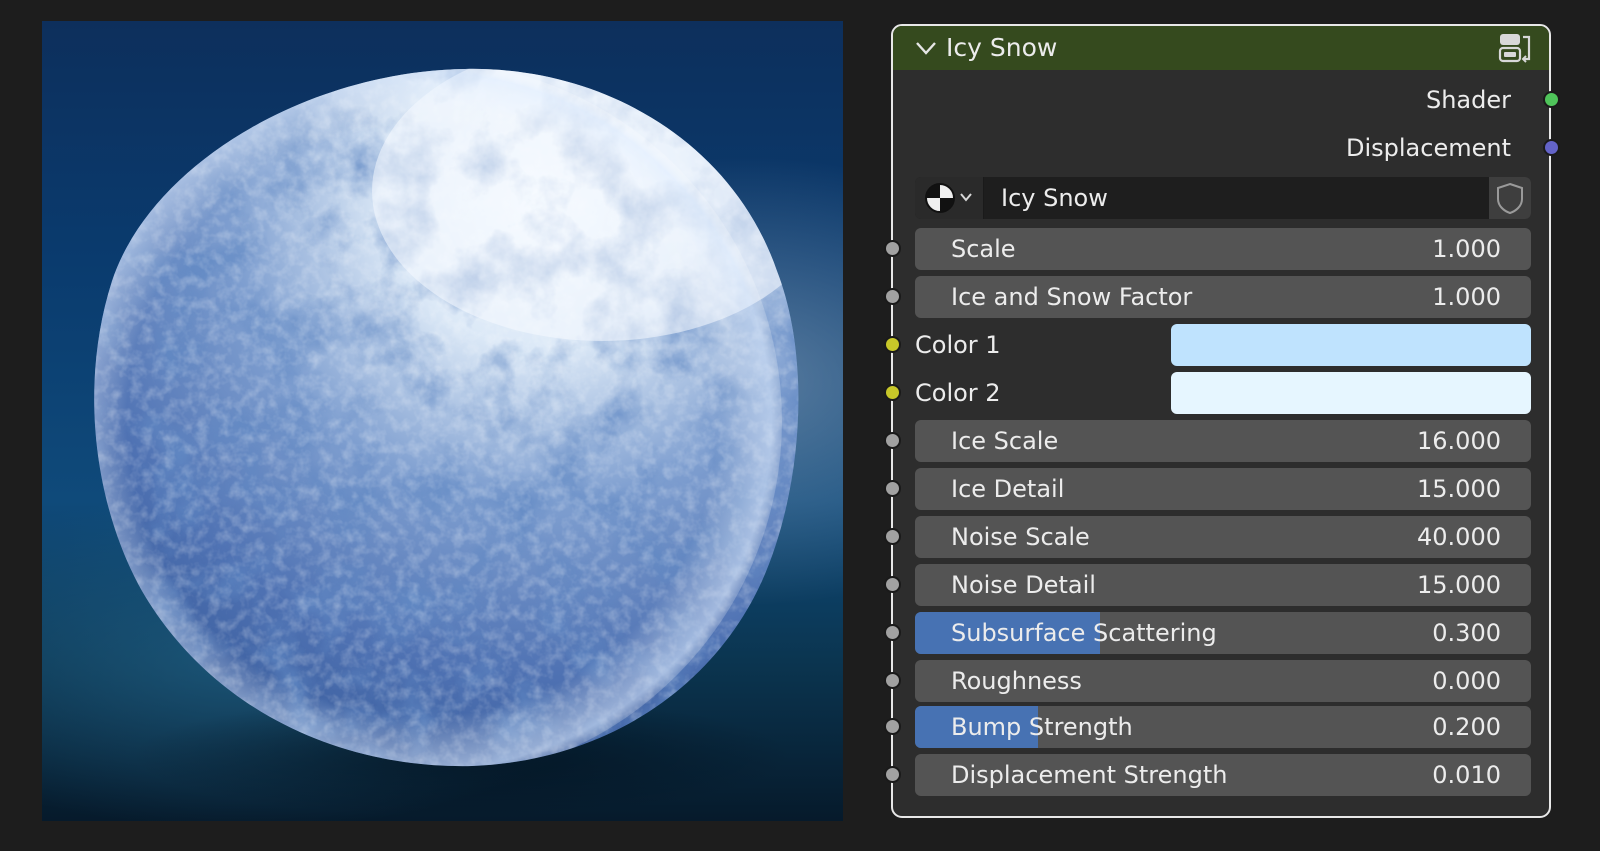 The height and width of the screenshot is (851, 1600). I want to click on node-group-icon, so click(1515, 48).